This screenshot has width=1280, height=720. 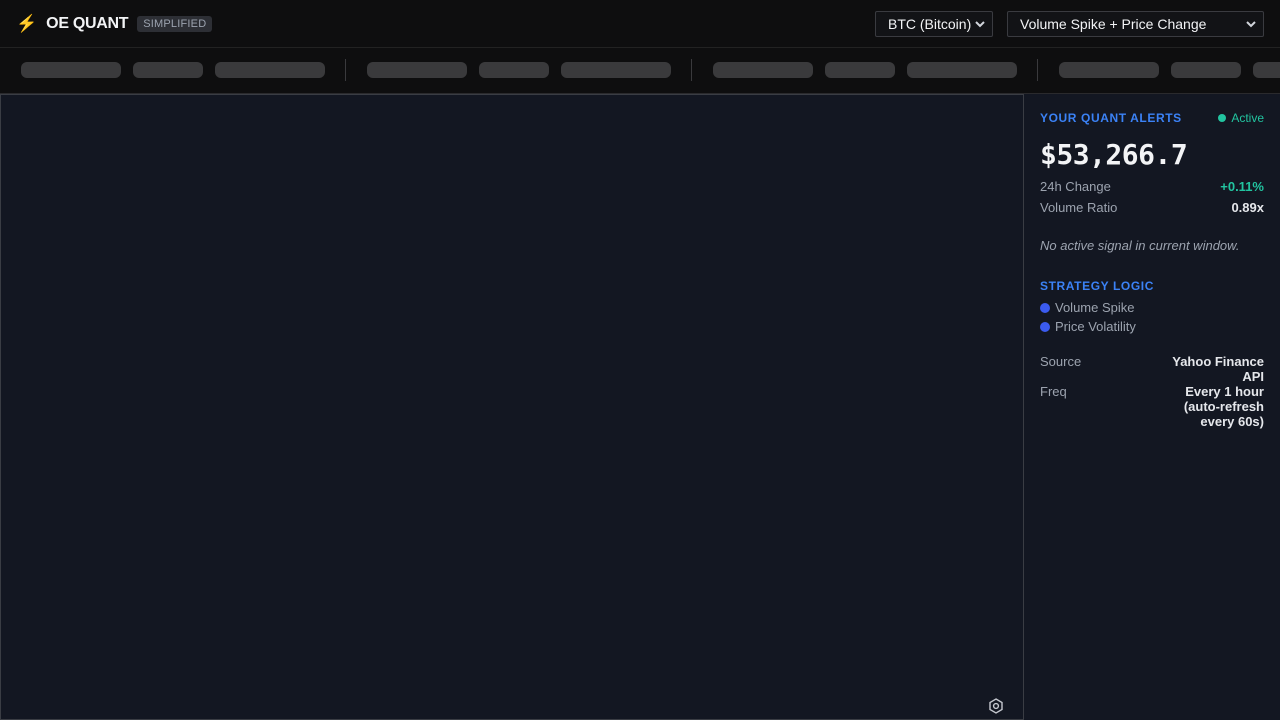 I want to click on freq-value: Every 1 hour (auto-refresh every 60s), so click(x=1223, y=406).